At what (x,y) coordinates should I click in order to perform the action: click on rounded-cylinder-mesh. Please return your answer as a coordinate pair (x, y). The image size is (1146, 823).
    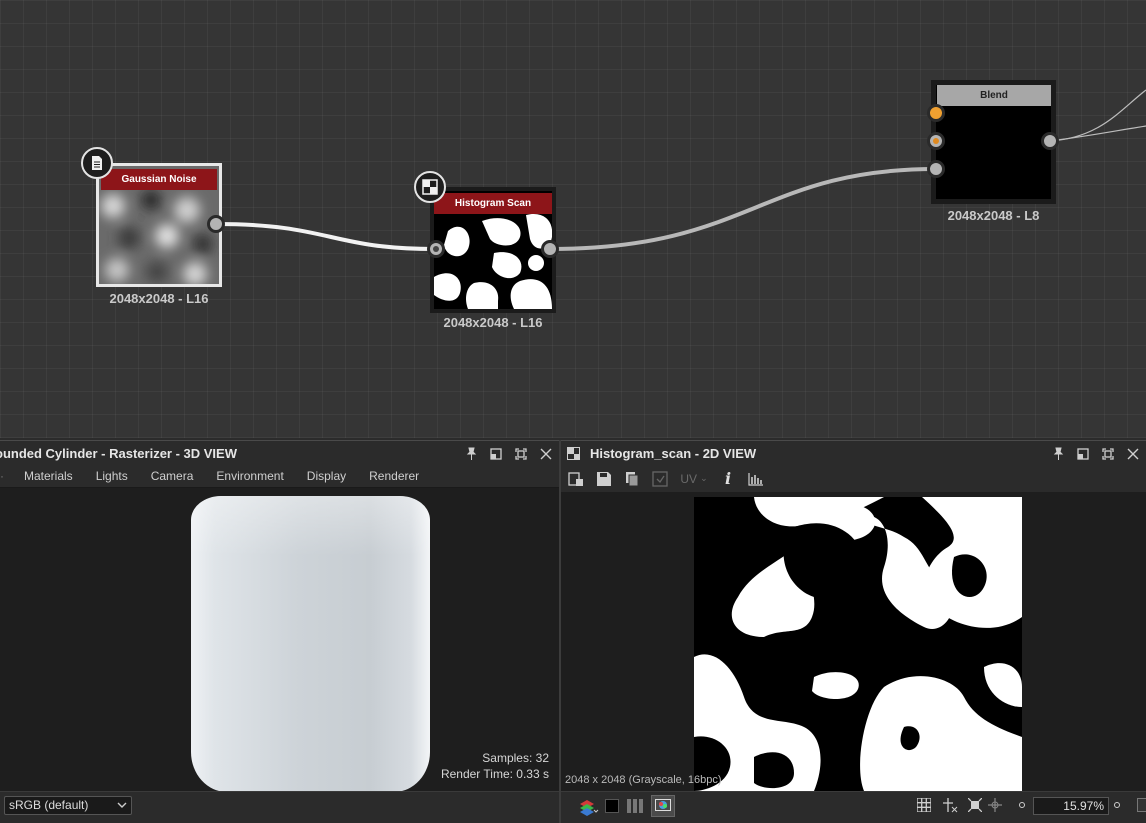
    Looking at the image, I should click on (310, 643).